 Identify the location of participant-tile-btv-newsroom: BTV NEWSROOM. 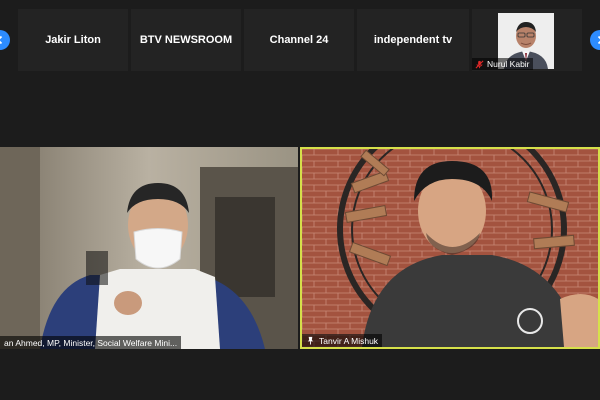
(194, 40).